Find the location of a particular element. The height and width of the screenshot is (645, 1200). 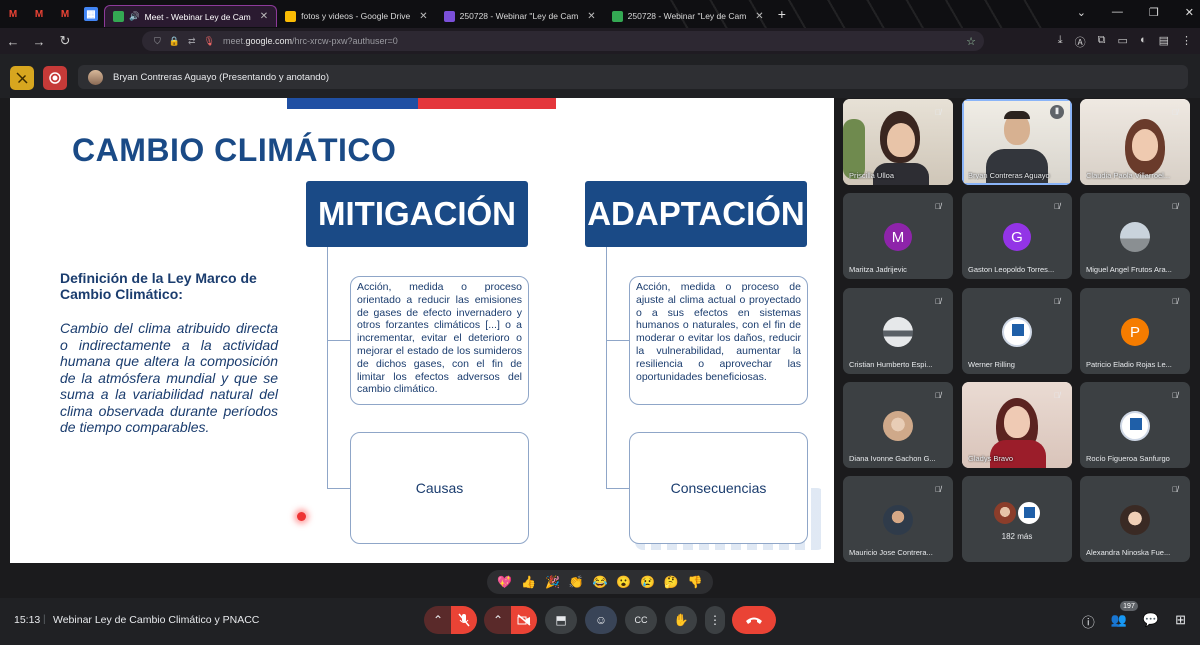

shield-icon: ⛉ is located at coordinates (157, 40).